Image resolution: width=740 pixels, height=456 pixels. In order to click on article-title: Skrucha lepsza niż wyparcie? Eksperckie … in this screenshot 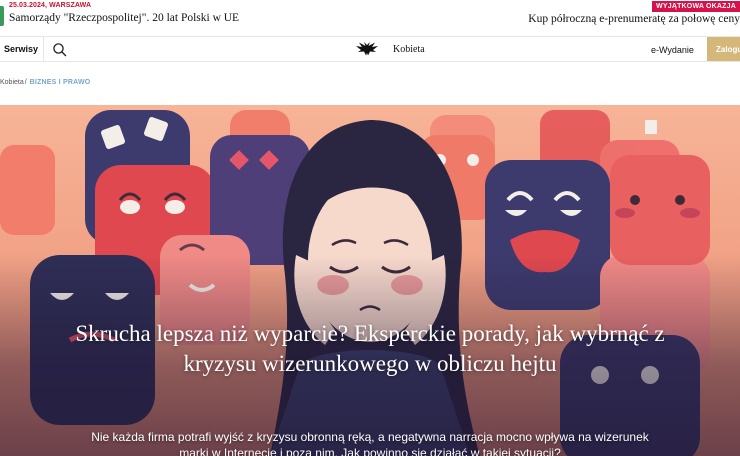, I will do `click(370, 348)`.